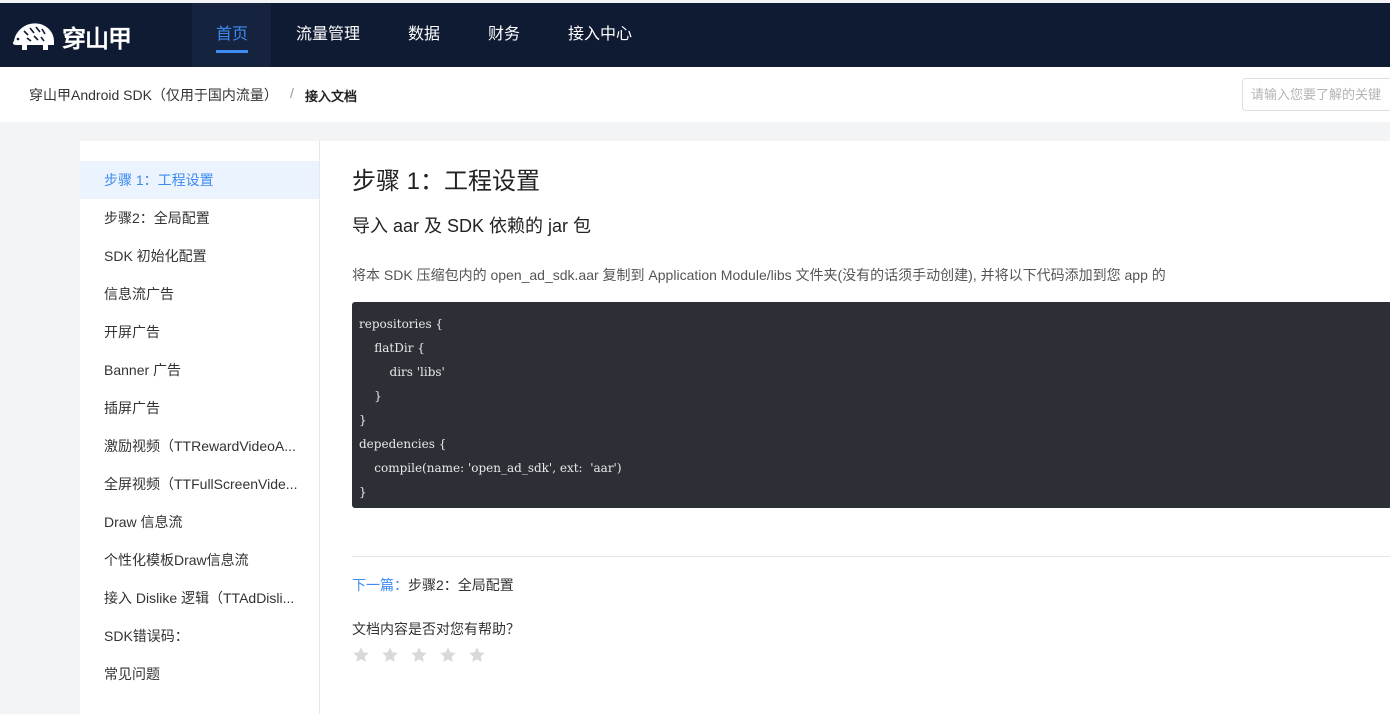 Image resolution: width=1390 pixels, height=714 pixels. What do you see at coordinates (33, 36) in the screenshot?
I see `pangolin-logo-icon` at bounding box center [33, 36].